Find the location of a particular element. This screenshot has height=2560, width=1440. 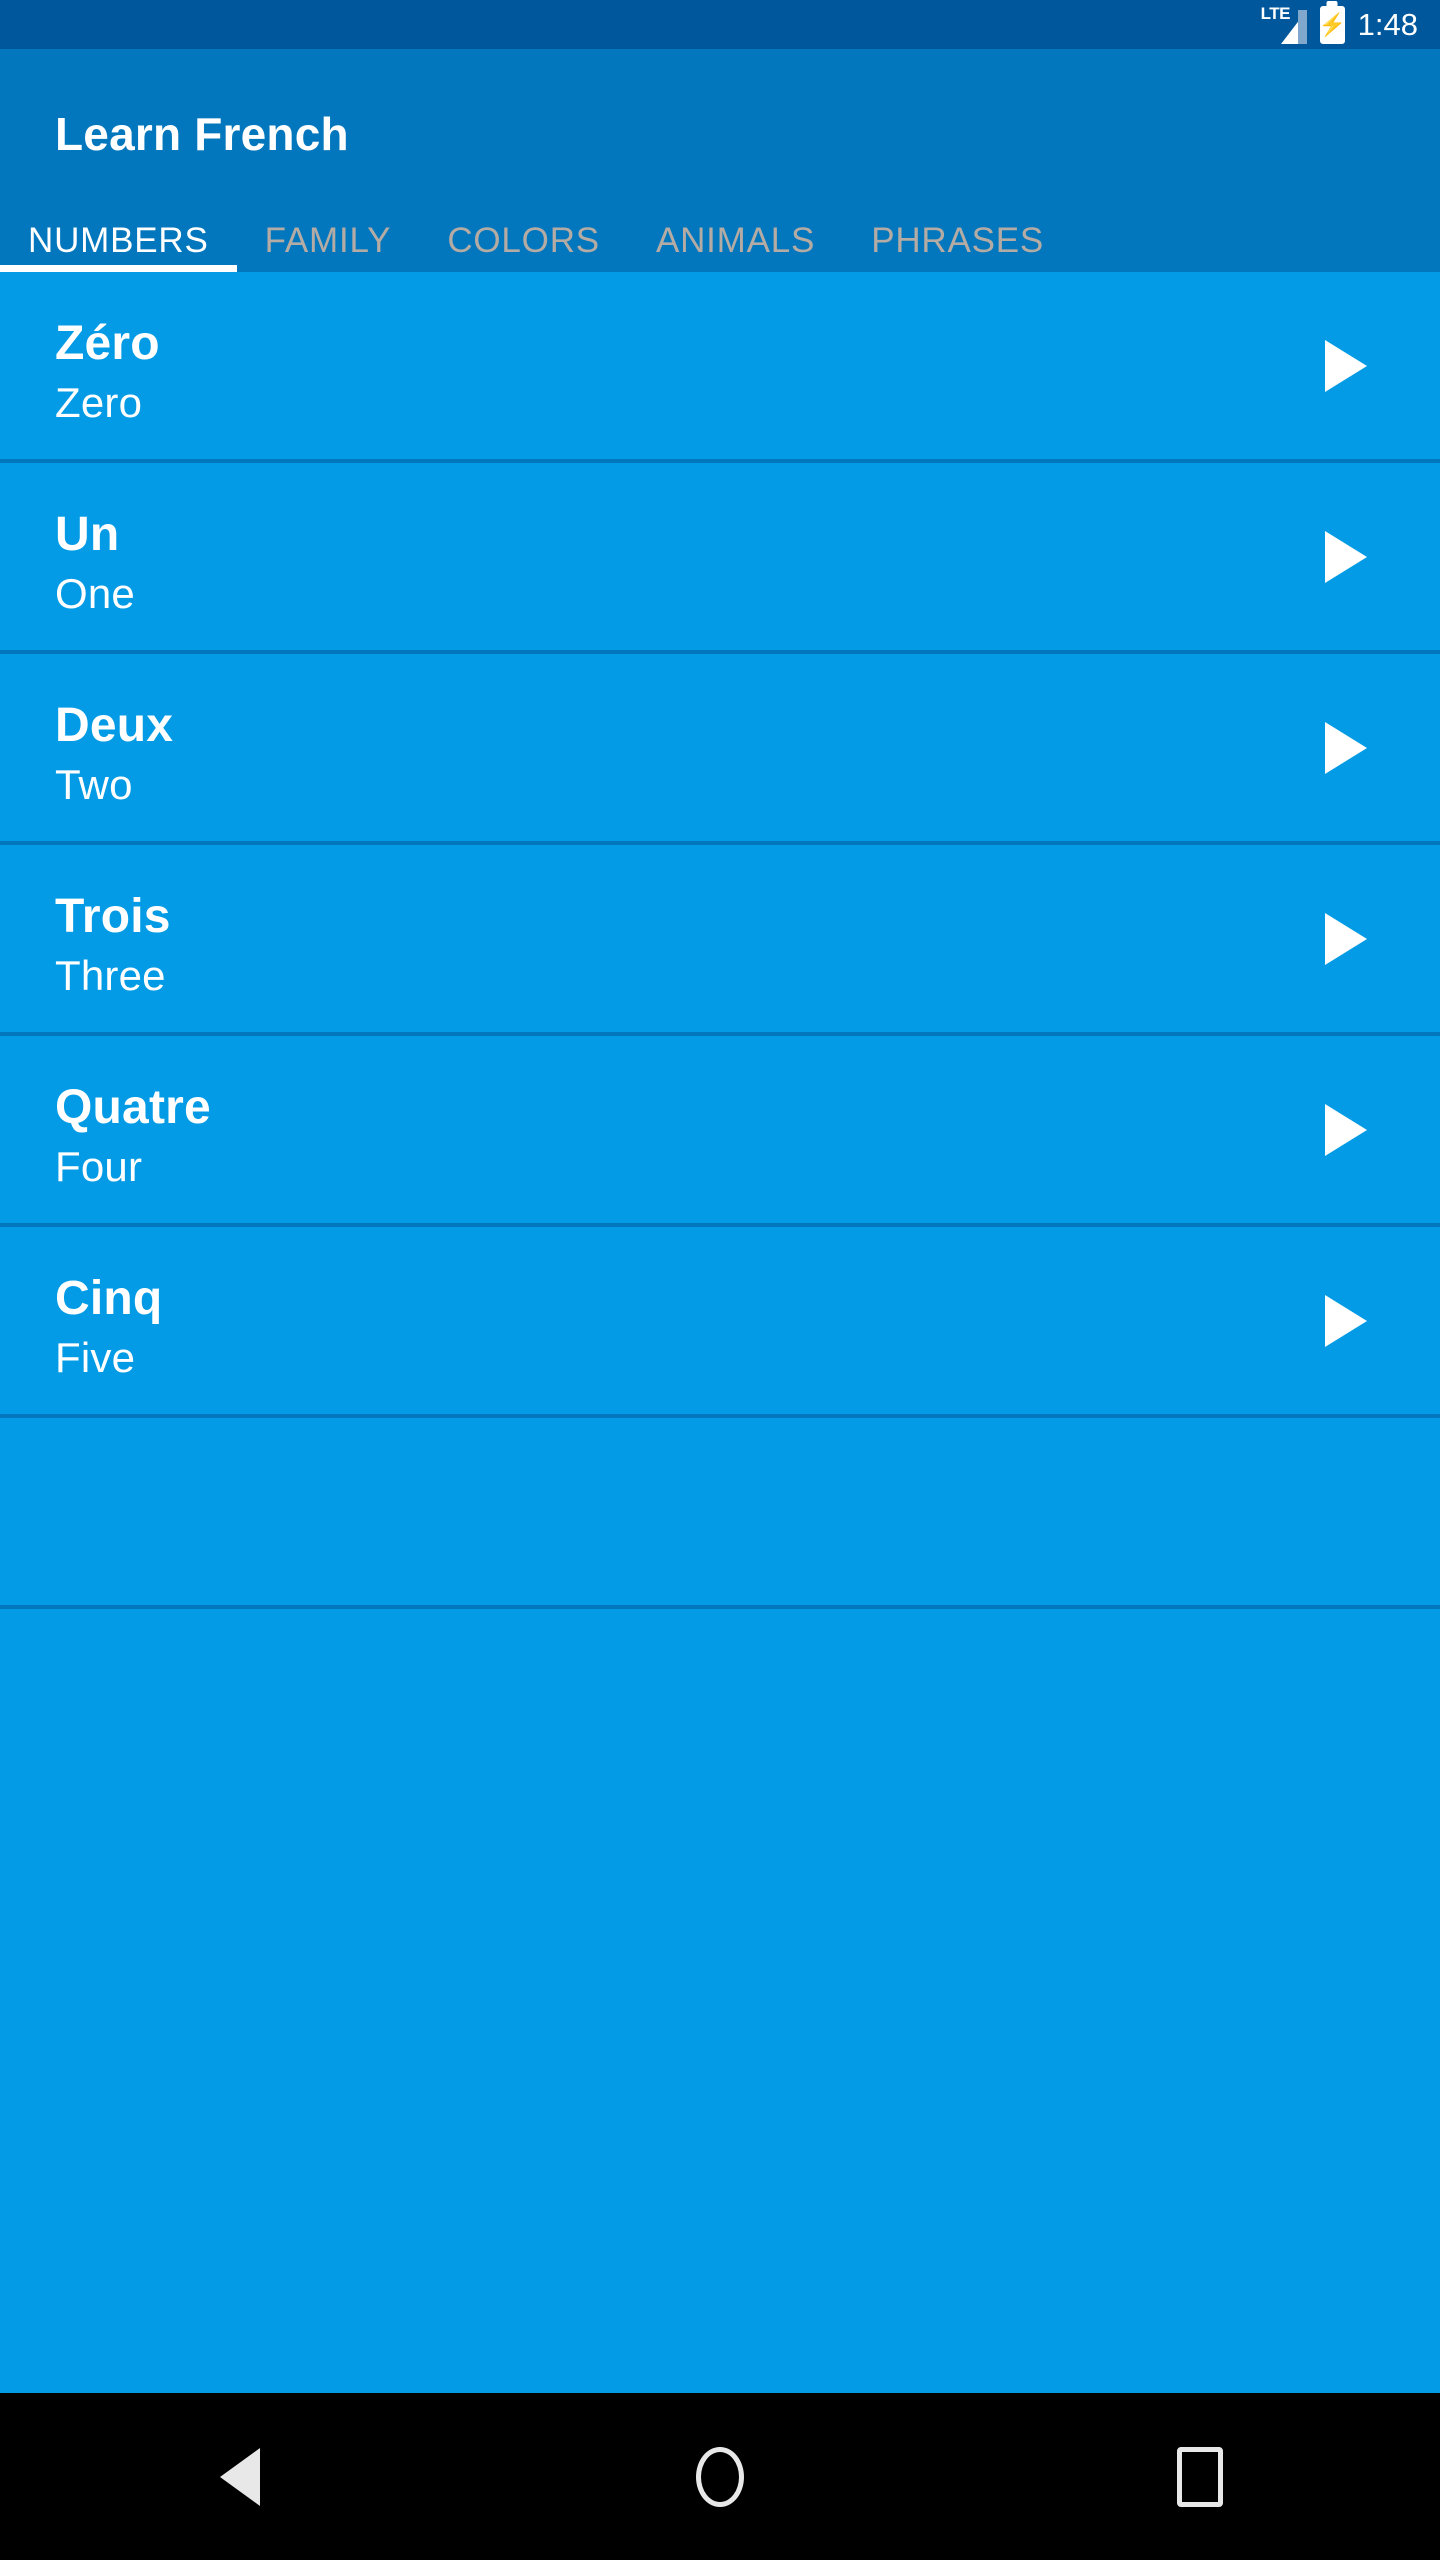

tab-colors: COLORS is located at coordinates (523, 231).